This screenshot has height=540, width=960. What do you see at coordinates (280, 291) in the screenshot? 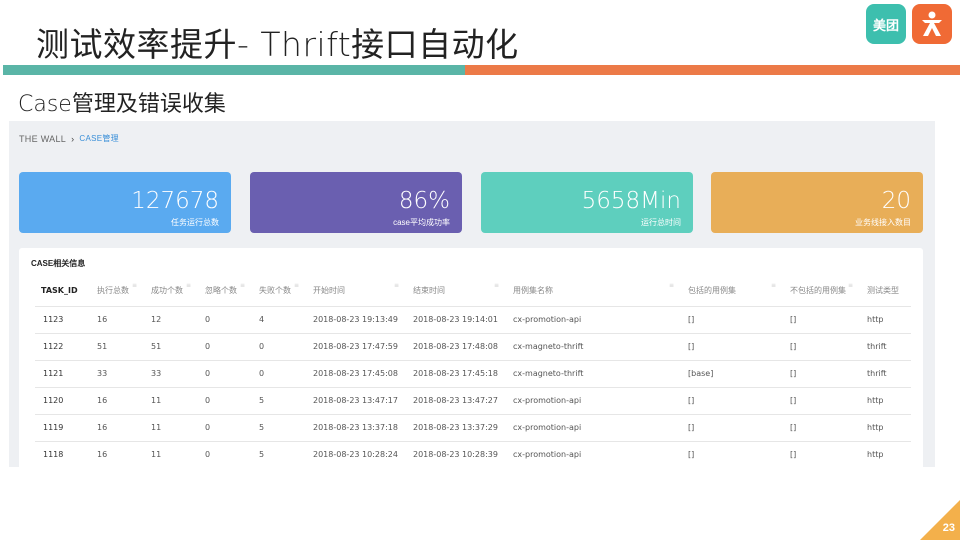
I see `column-header: 失败个数 ≡` at bounding box center [280, 291].